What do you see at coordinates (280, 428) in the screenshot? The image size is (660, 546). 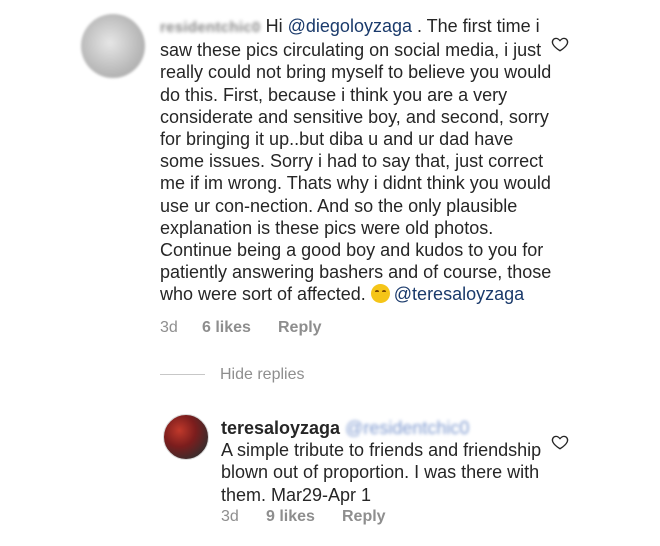 I see `reply-username: teresaloyzaga` at bounding box center [280, 428].